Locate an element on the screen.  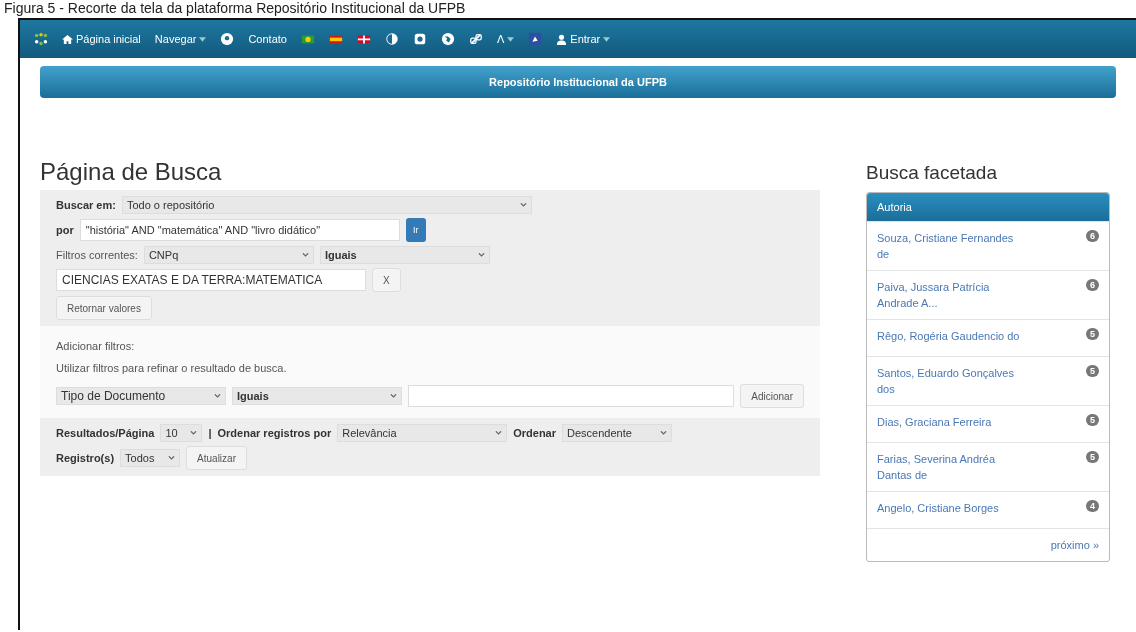
square-icon is located at coordinates (419, 39).